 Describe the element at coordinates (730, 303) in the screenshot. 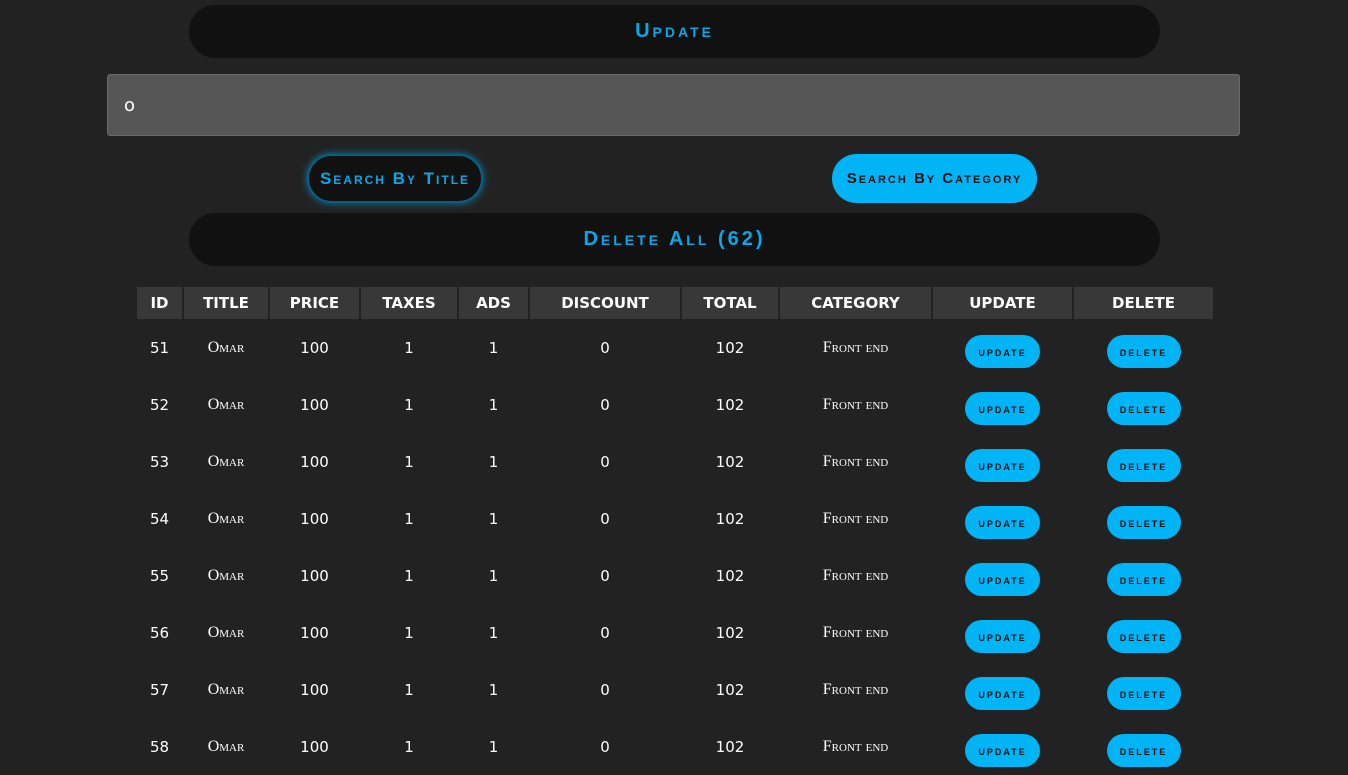

I see `header-total: TOTAL` at that location.